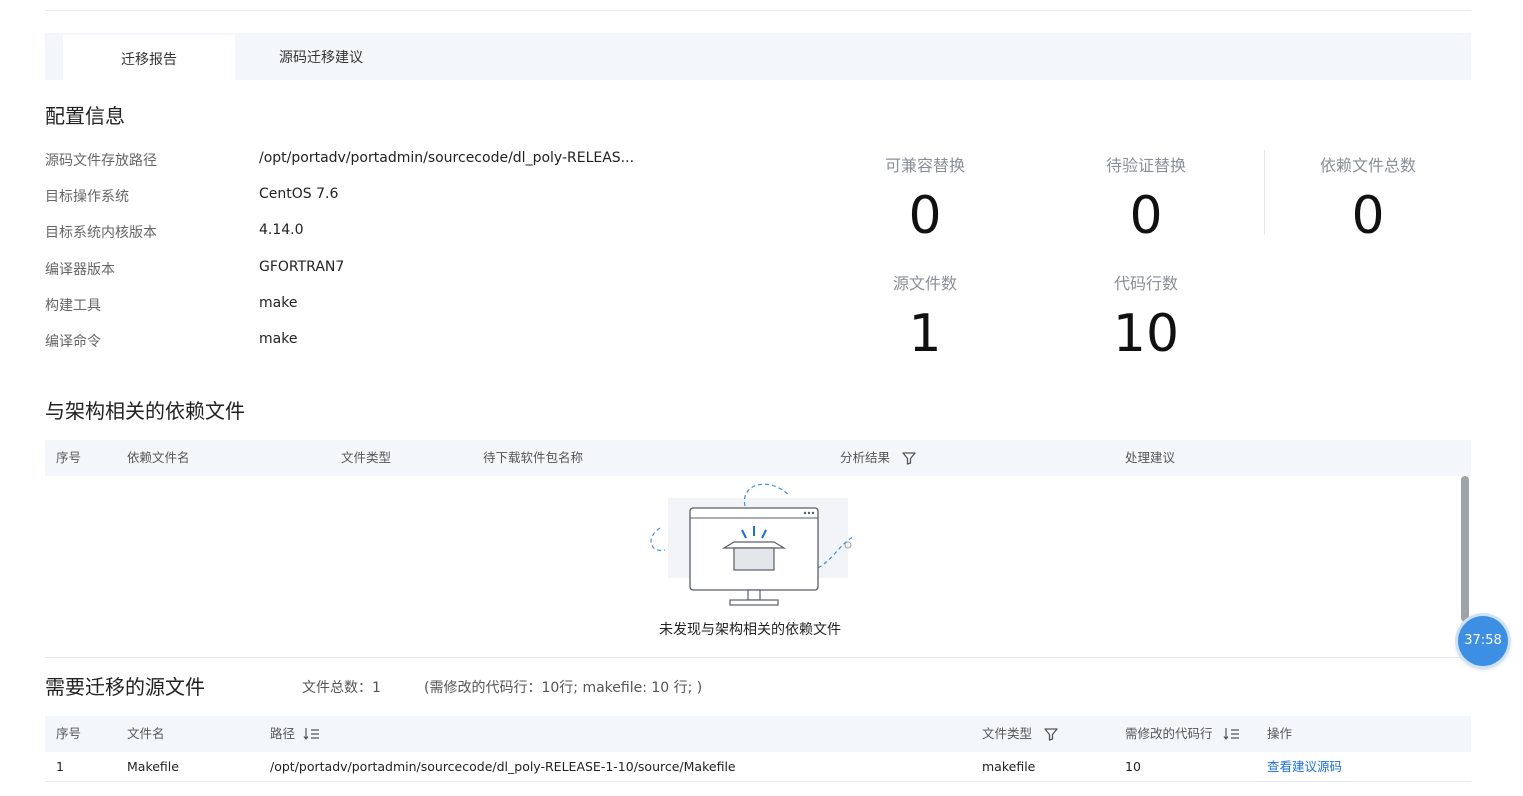 The height and width of the screenshot is (796, 1523). What do you see at coordinates (278, 303) in the screenshot?
I see `config-value-build-tool: make` at bounding box center [278, 303].